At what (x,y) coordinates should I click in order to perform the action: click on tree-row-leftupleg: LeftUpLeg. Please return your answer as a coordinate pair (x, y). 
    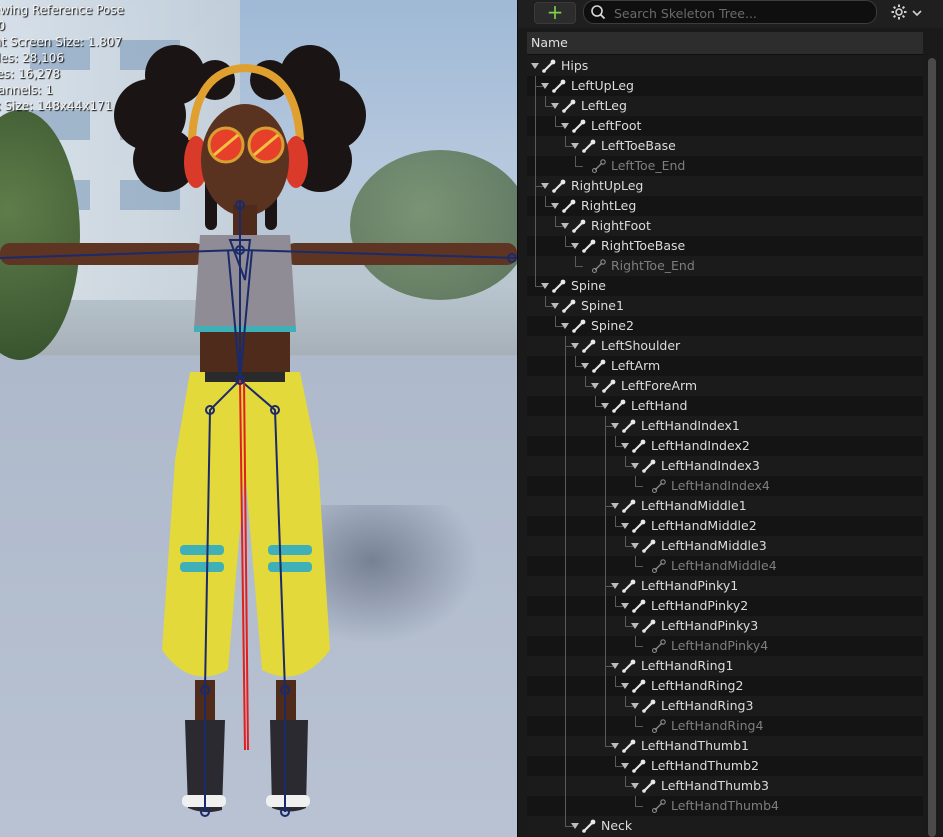
    Looking at the image, I should click on (725, 86).